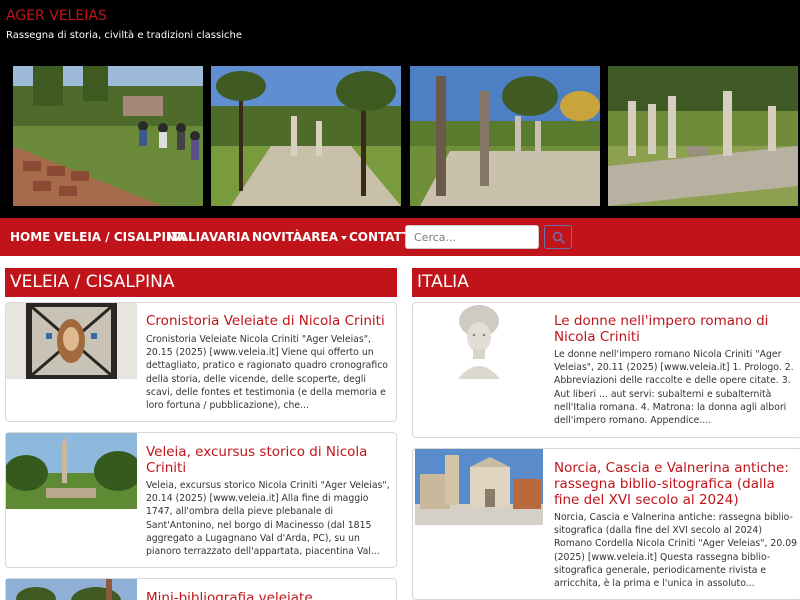 This screenshot has width=800, height=600. Describe the element at coordinates (188, 237) in the screenshot. I see `nav-item-italia: ITALIA` at that location.